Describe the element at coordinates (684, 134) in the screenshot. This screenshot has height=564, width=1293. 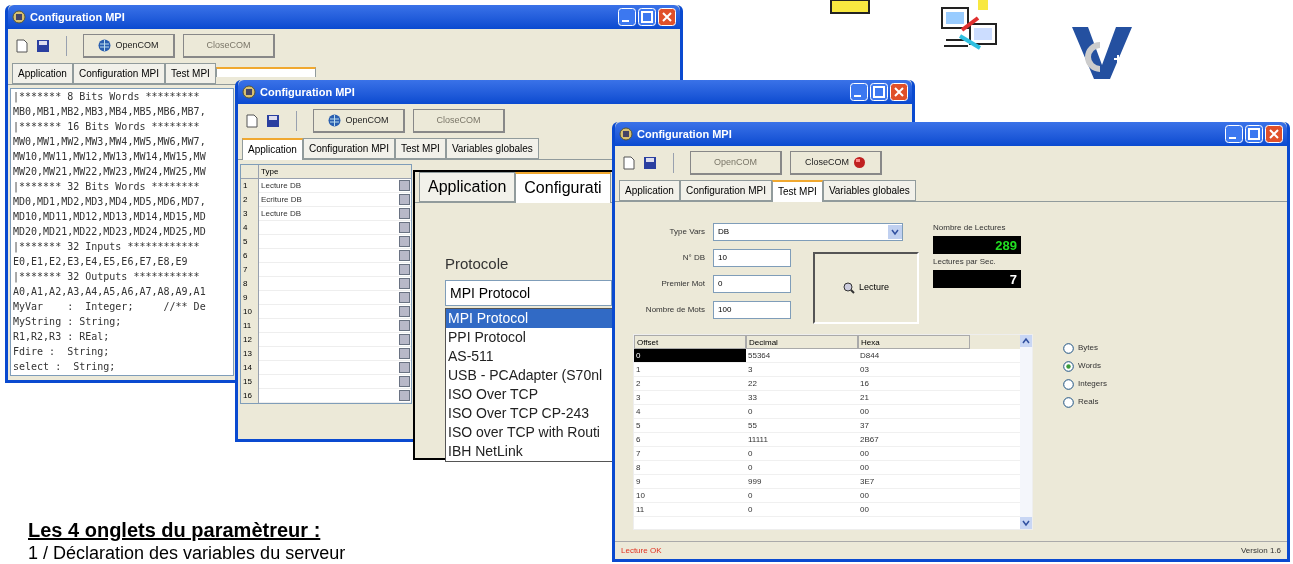
I see `window-title: Configuration MPI` at that location.